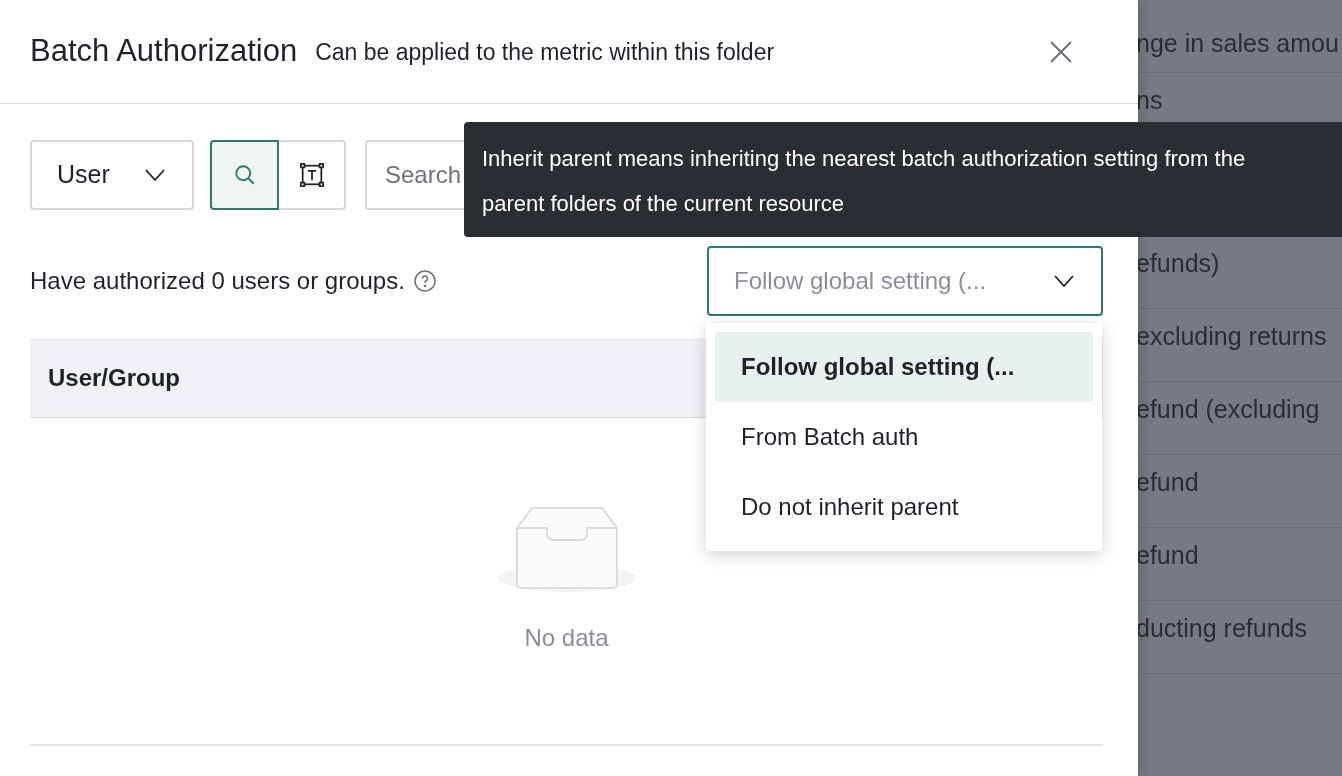 This screenshot has height=776, width=1342. Describe the element at coordinates (904, 437) in the screenshot. I see `dropdown-option: From Batch auth` at that location.